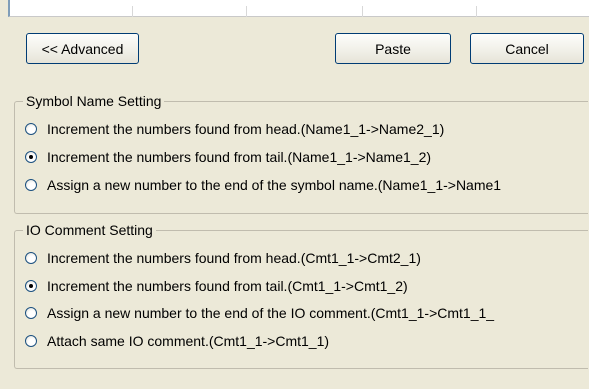  What do you see at coordinates (393, 48) in the screenshot?
I see `paste-button: Paste` at bounding box center [393, 48].